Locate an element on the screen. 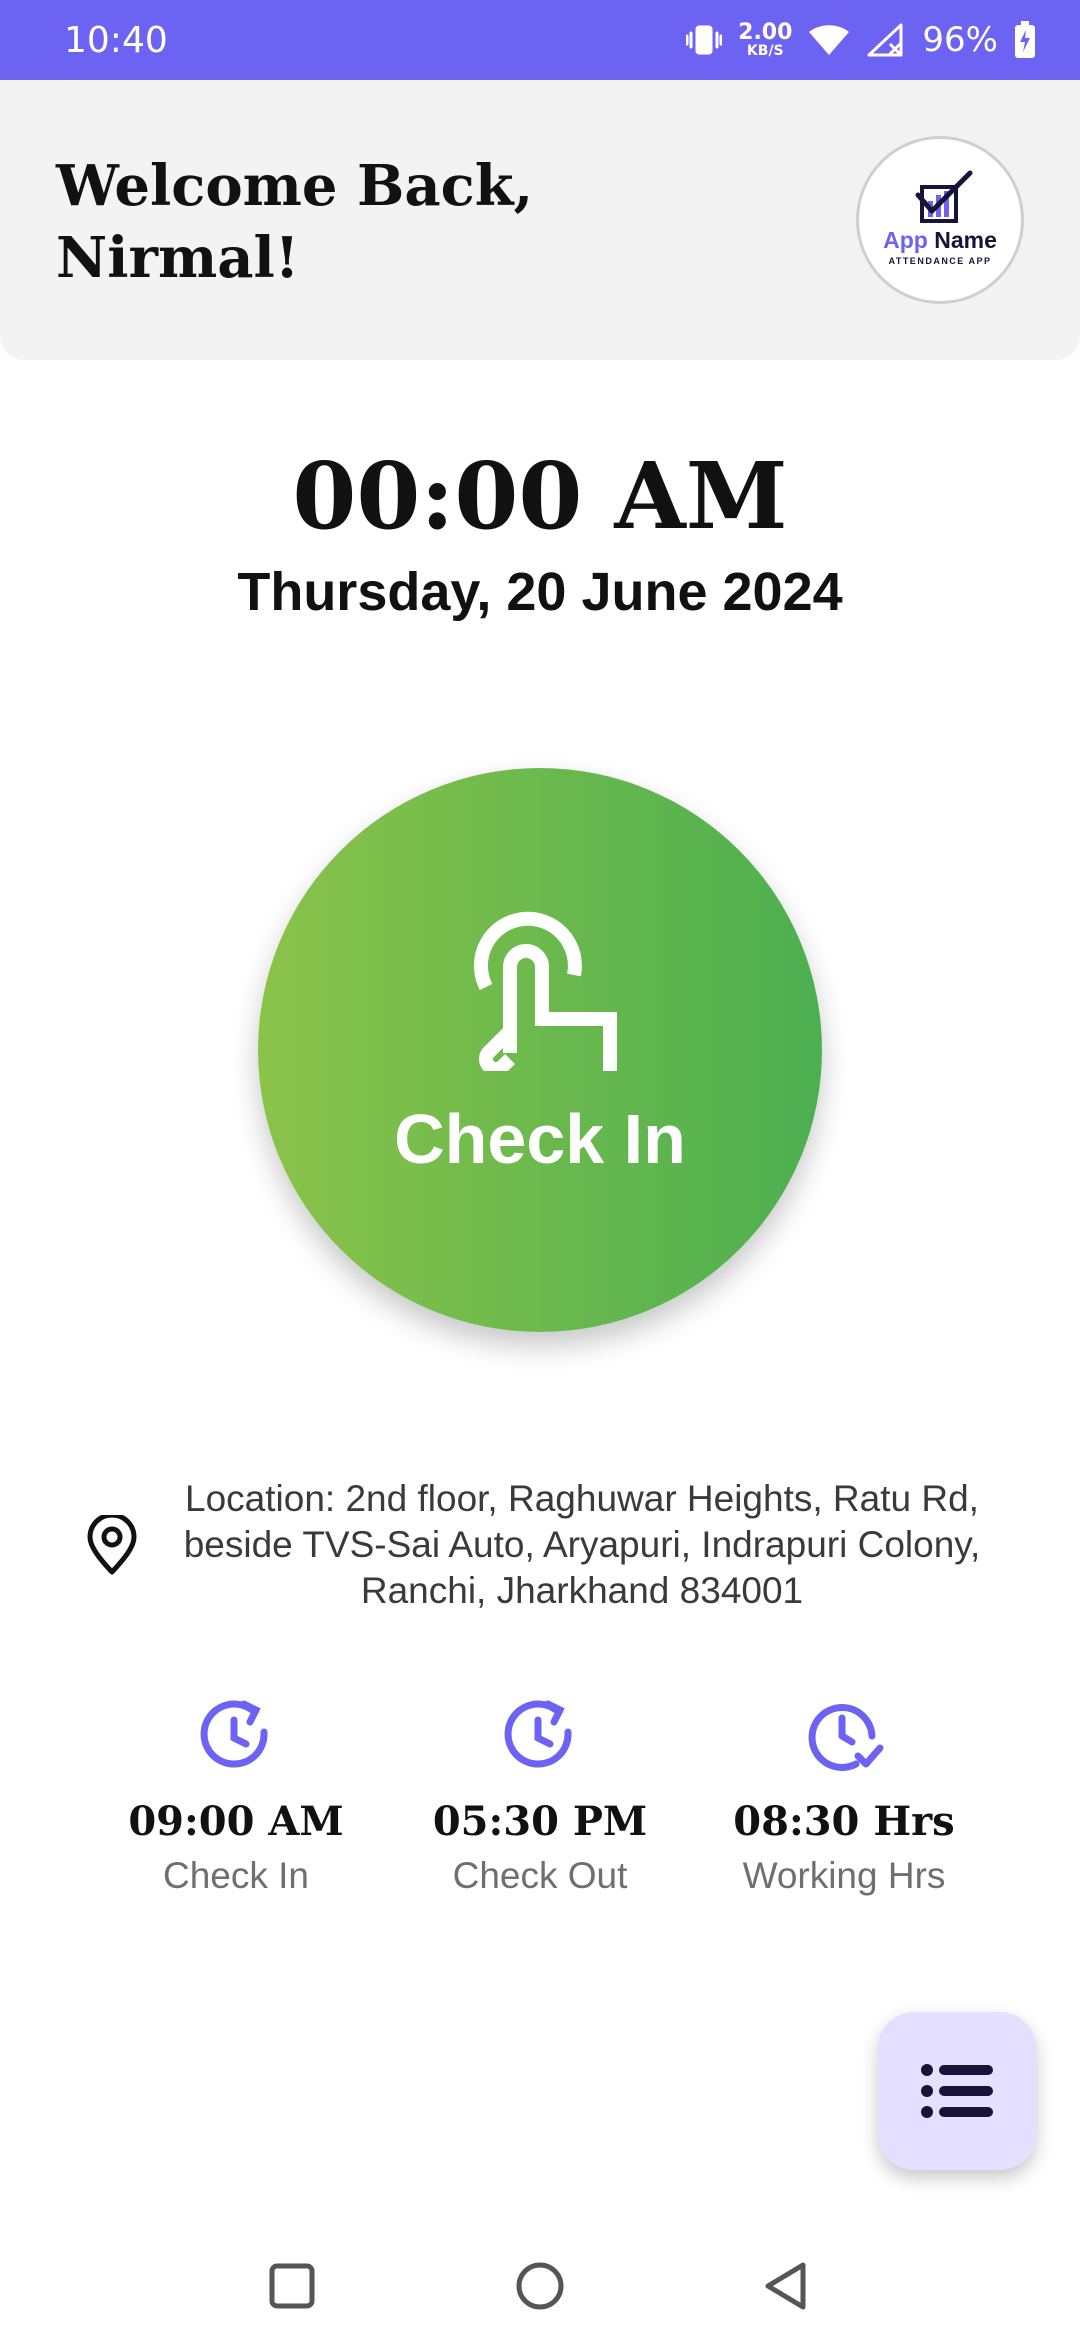 The width and height of the screenshot is (1080, 2340). recents-square-icon is located at coordinates (292, 2286).